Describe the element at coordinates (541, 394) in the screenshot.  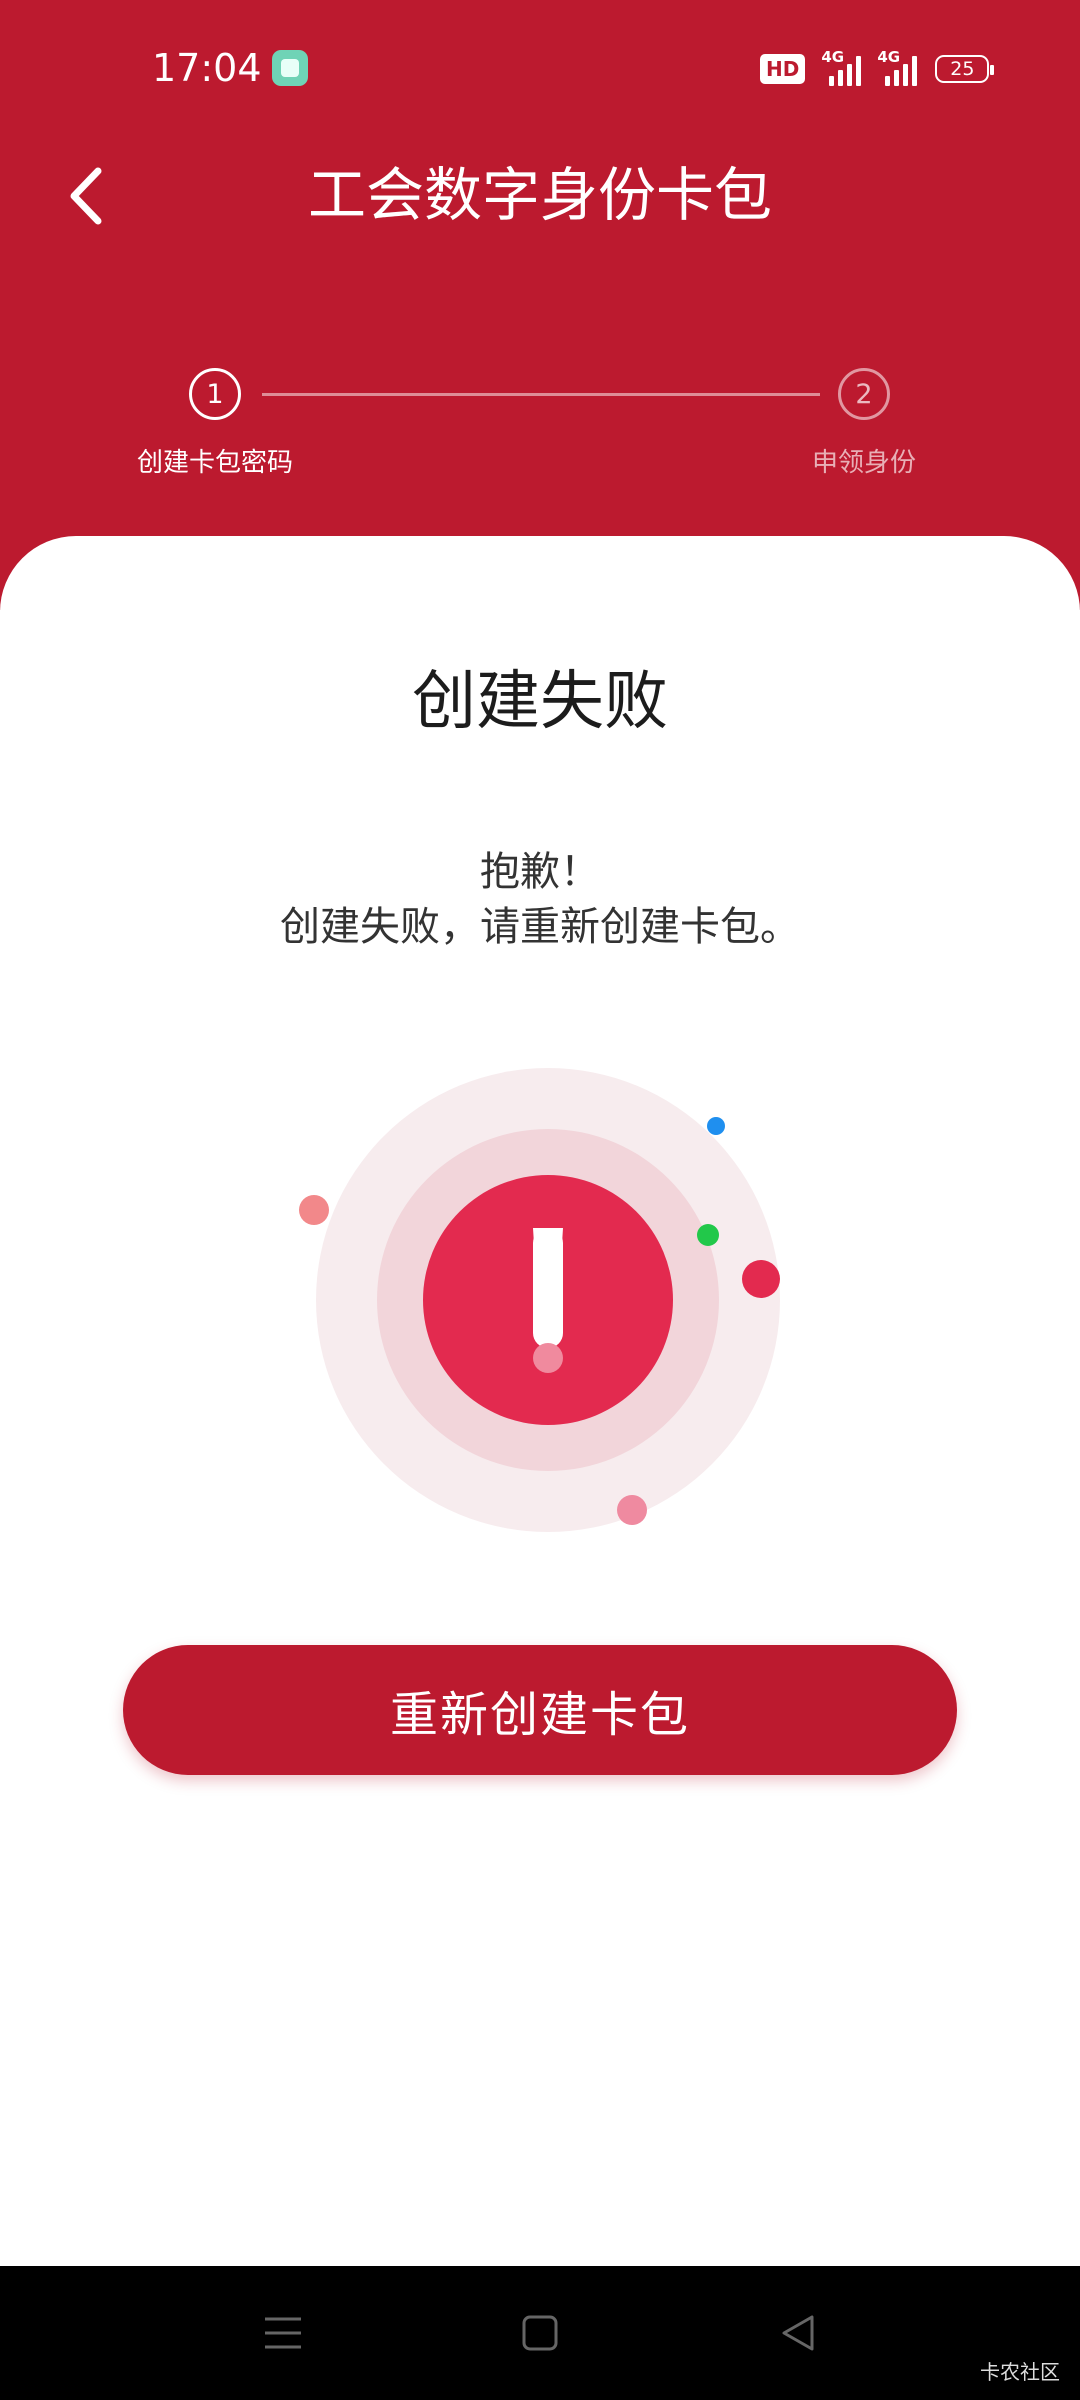
I see `step-connector-line` at that location.